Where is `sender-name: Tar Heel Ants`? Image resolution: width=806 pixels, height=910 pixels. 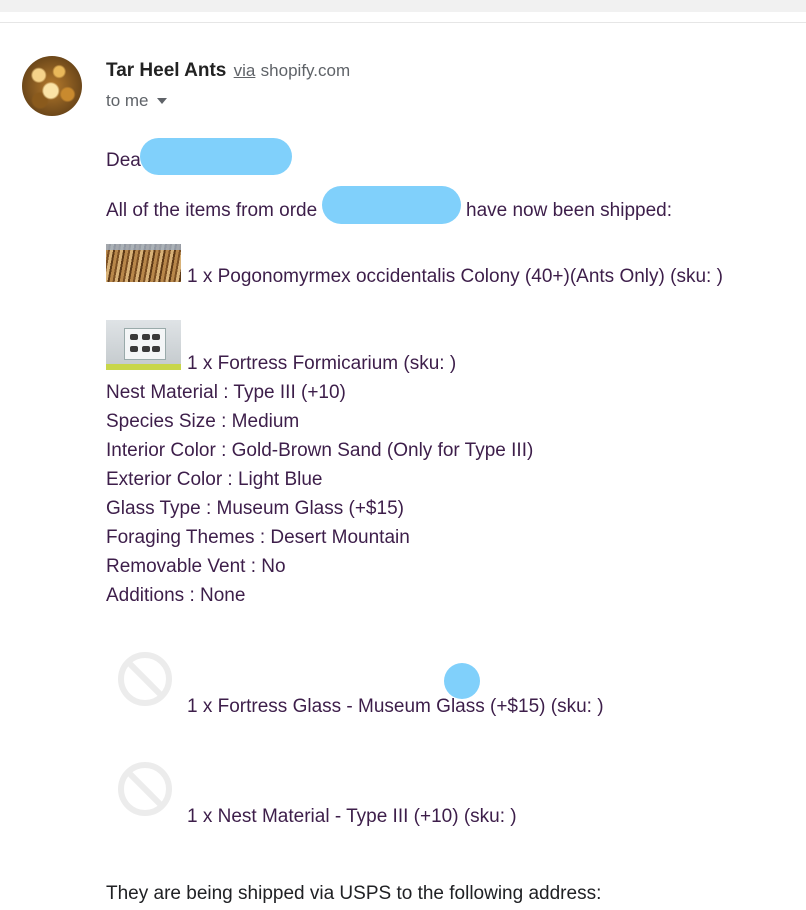 sender-name: Tar Heel Ants is located at coordinates (166, 70).